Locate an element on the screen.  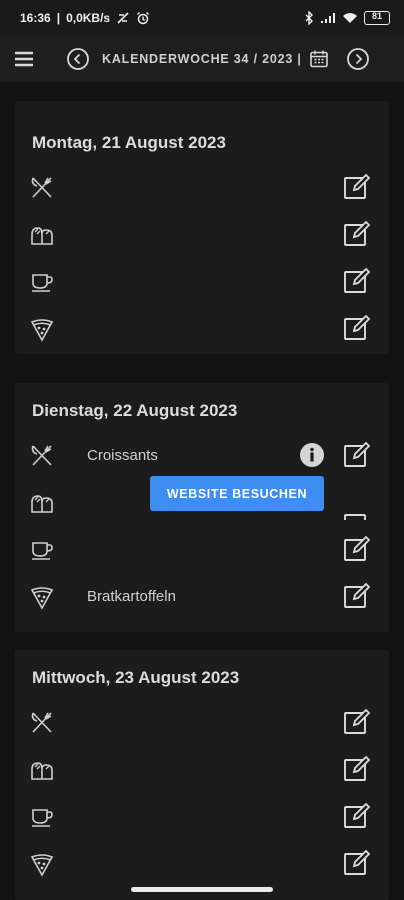
info-icon is located at coordinates (312, 455).